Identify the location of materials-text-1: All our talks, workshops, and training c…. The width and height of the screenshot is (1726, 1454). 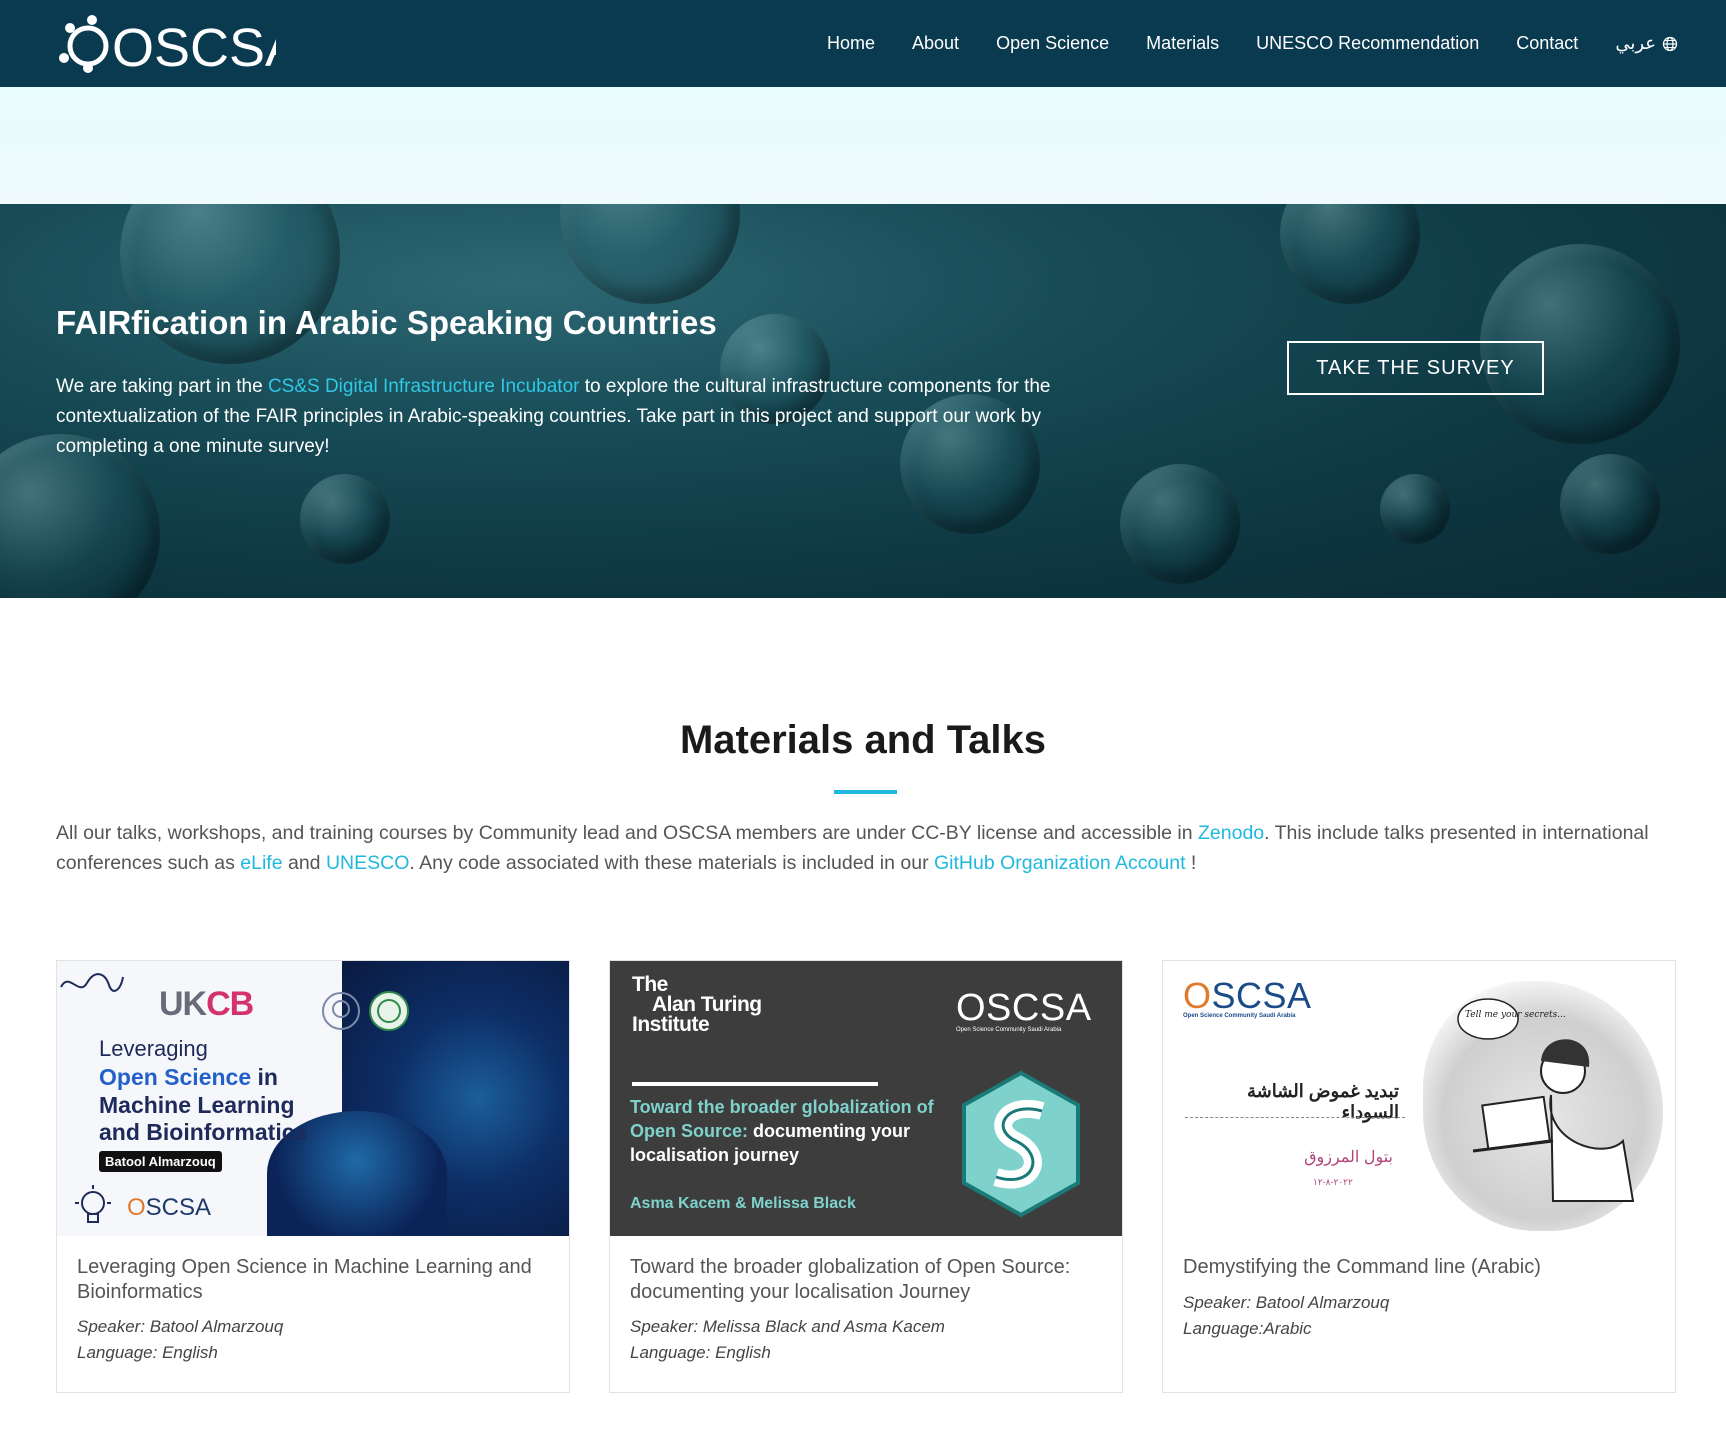
(627, 833).